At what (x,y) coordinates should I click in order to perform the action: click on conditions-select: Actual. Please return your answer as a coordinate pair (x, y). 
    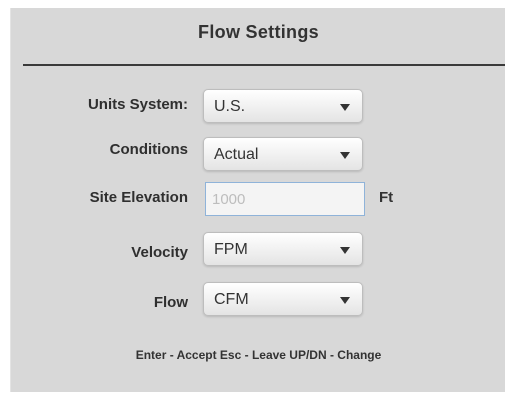
    Looking at the image, I should click on (283, 154).